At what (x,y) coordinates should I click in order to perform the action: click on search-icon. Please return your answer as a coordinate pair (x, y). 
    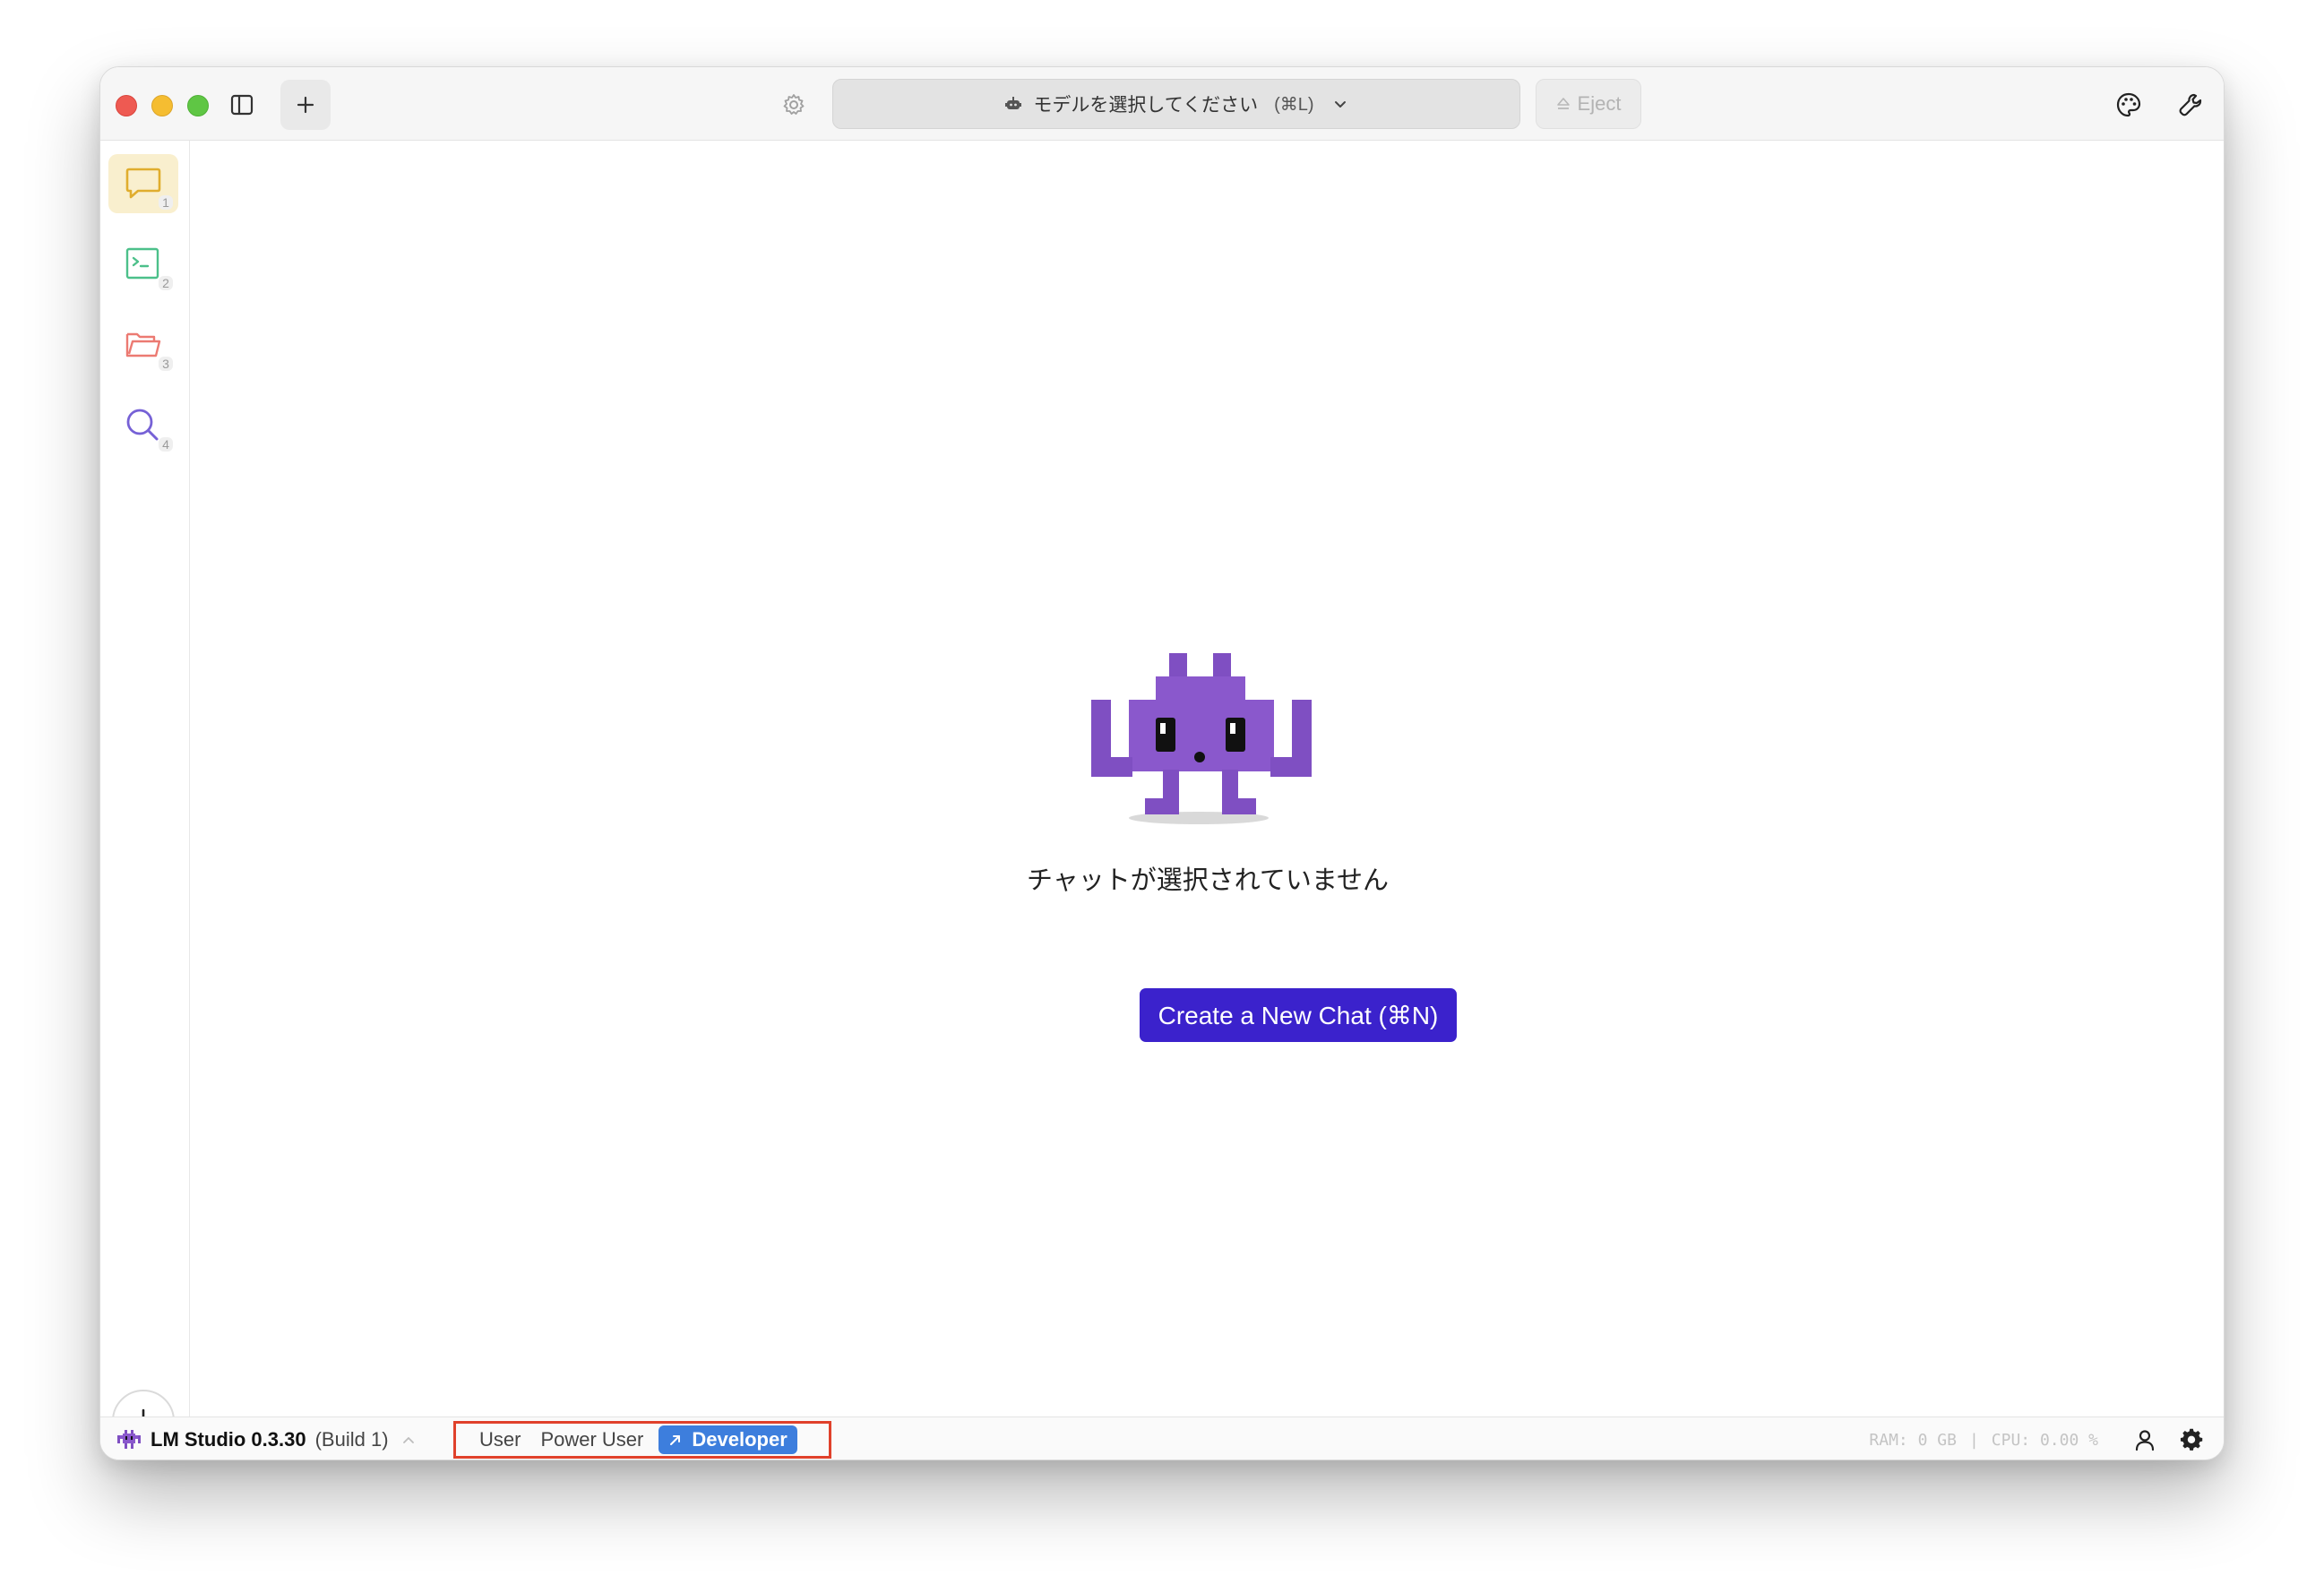
    Looking at the image, I should click on (142, 425).